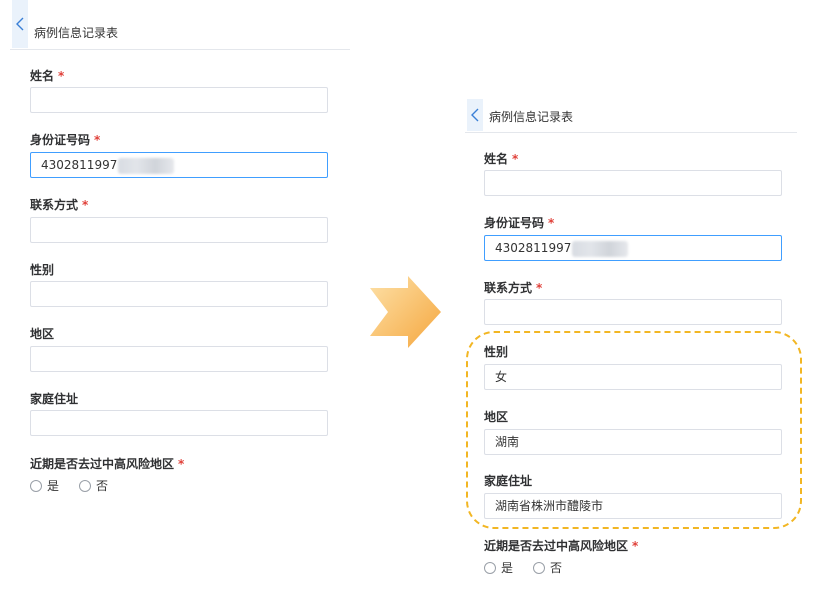  I want to click on address-input, so click(179, 423).